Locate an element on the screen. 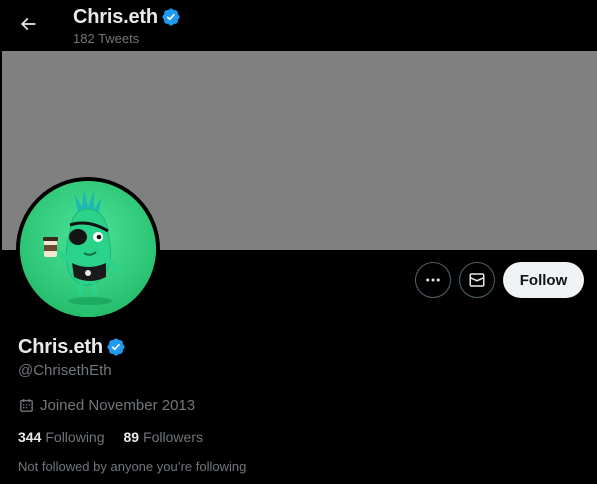 The height and width of the screenshot is (484, 597). profile-header: Chris.eth 182 Tweets is located at coordinates (298, 25).